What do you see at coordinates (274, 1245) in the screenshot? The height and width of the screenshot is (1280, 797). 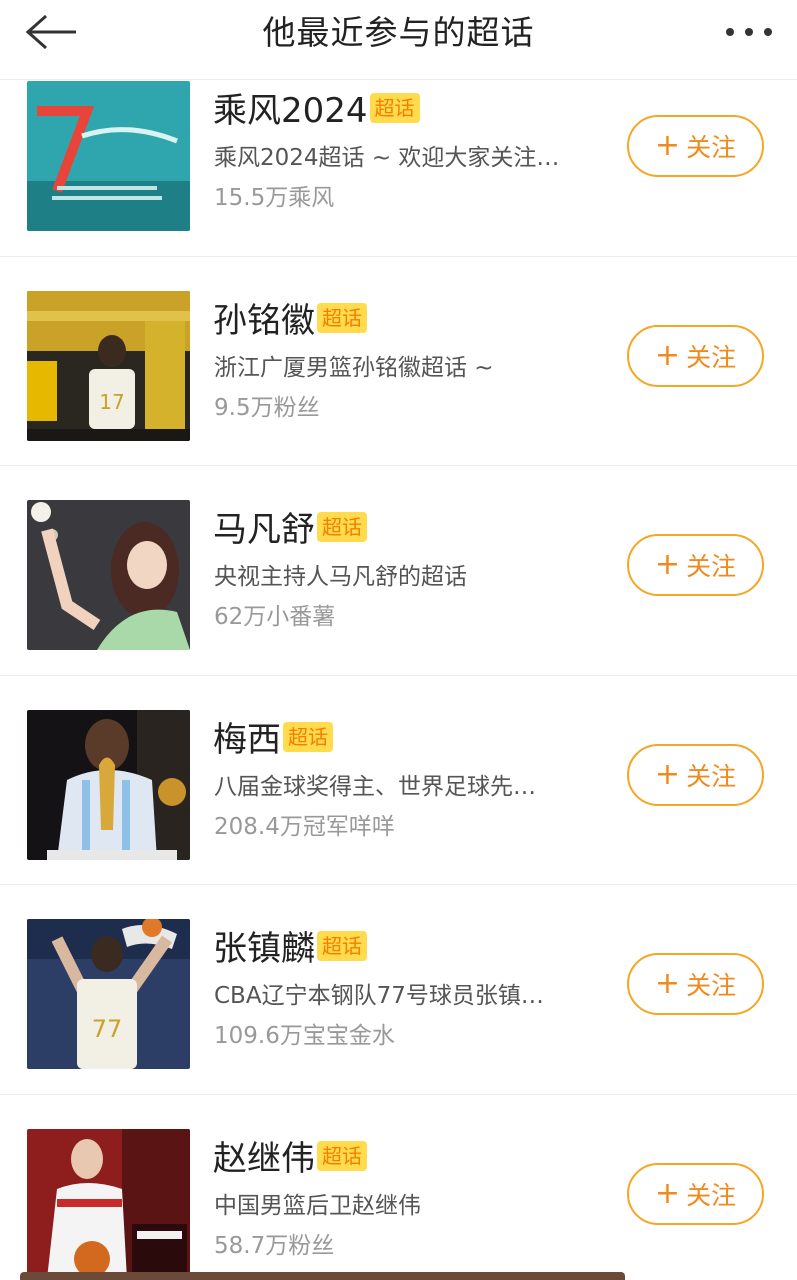 I see `fan-count: 58.7万粉丝` at bounding box center [274, 1245].